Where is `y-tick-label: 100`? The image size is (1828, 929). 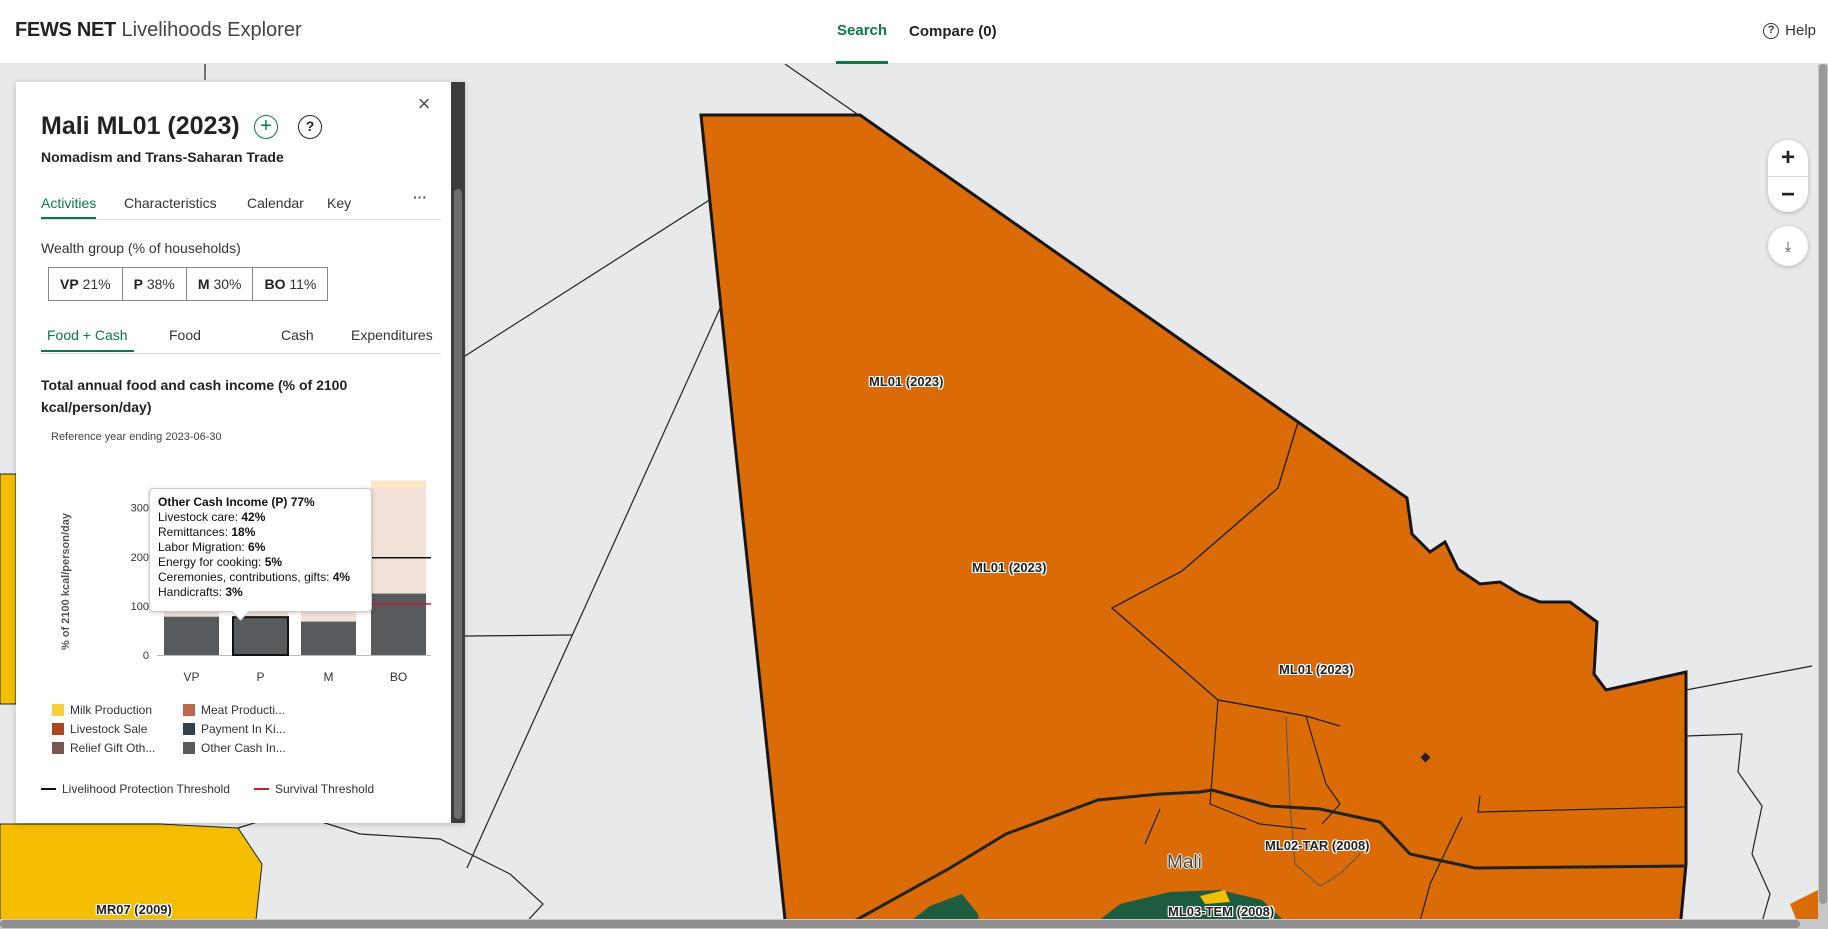
y-tick-label: 100 is located at coordinates (140, 607).